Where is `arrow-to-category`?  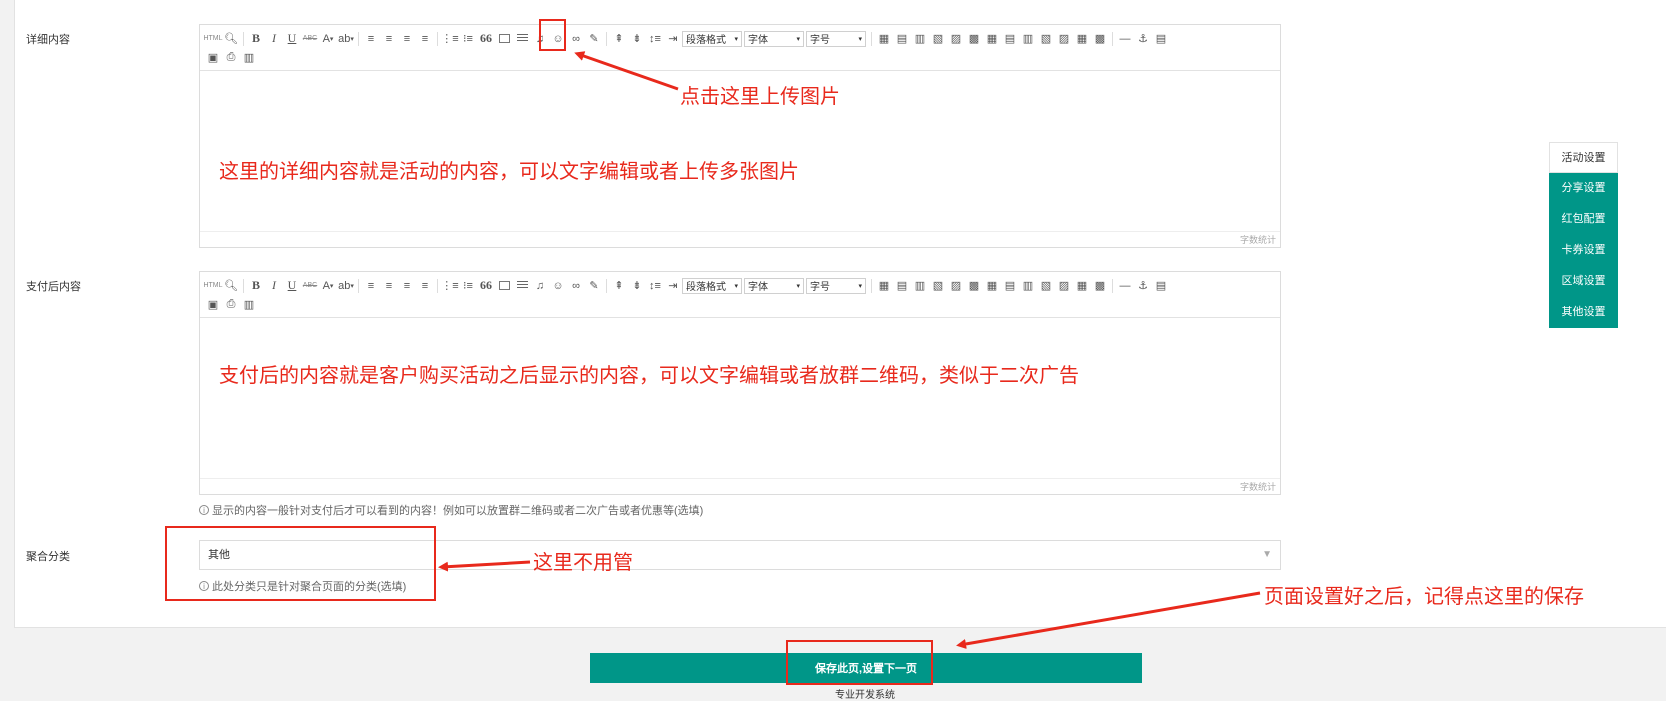 arrow-to-category is located at coordinates (484, 566).